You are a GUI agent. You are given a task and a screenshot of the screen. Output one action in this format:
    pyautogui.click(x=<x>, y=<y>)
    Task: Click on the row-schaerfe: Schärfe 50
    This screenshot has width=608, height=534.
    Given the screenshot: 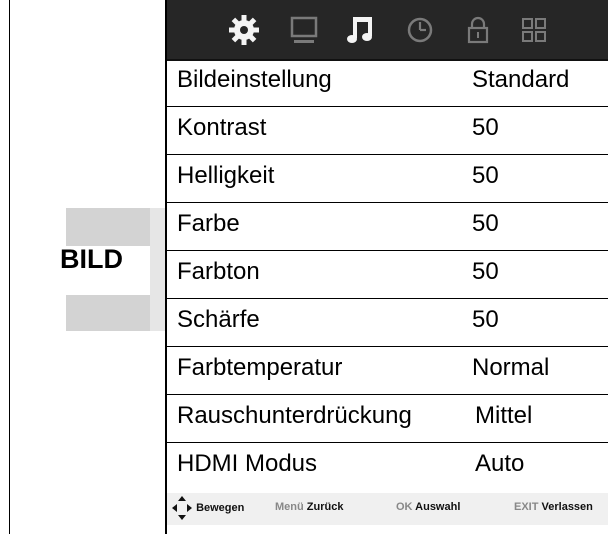 What is the action you would take?
    pyautogui.click(x=387, y=323)
    